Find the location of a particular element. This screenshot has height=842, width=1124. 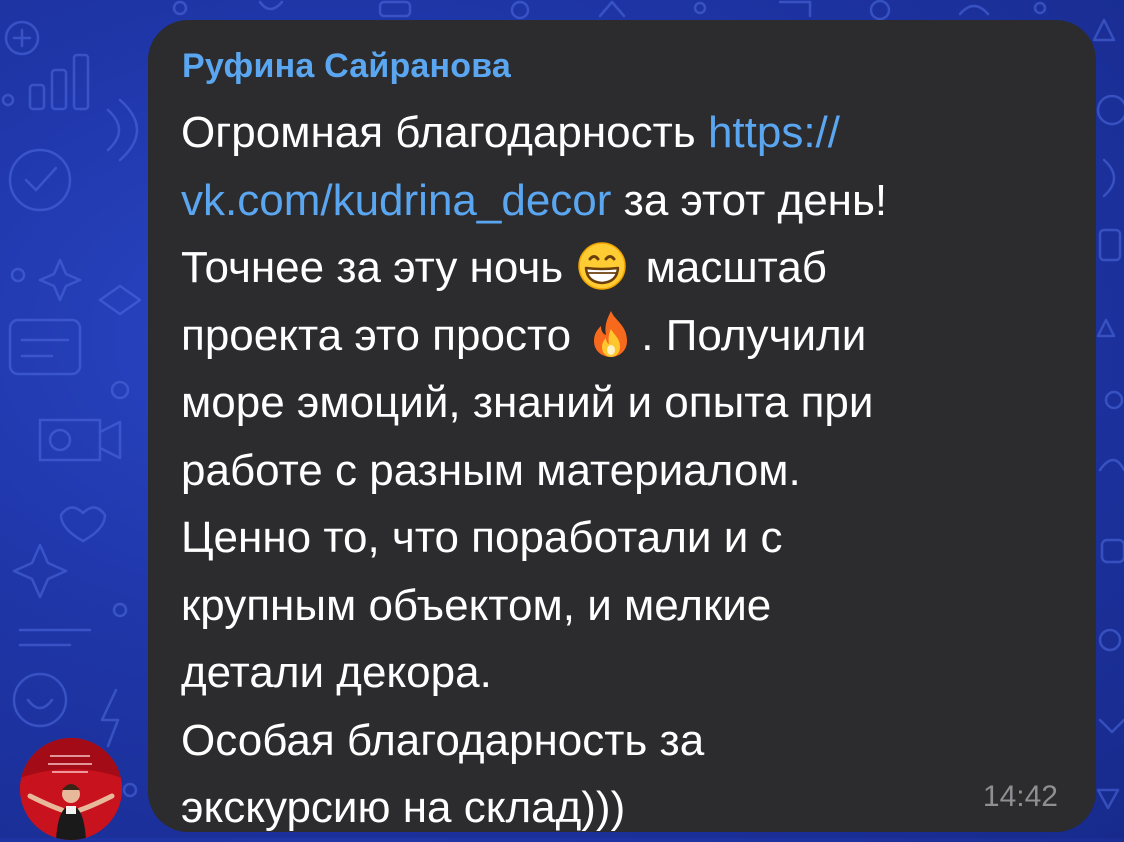

message-time: 14:42 is located at coordinates (1020, 796).